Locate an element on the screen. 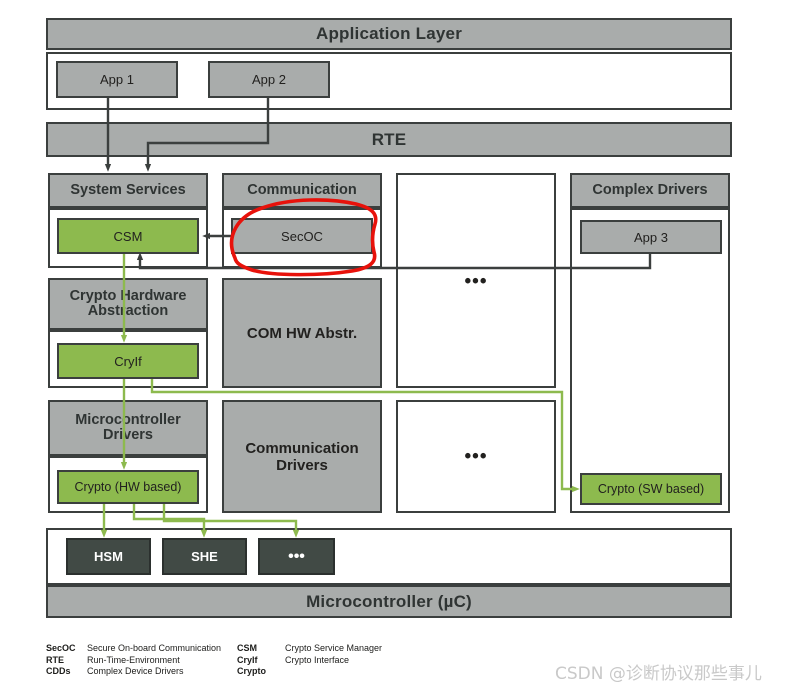  legend-abbr: SecOC is located at coordinates (61, 648).